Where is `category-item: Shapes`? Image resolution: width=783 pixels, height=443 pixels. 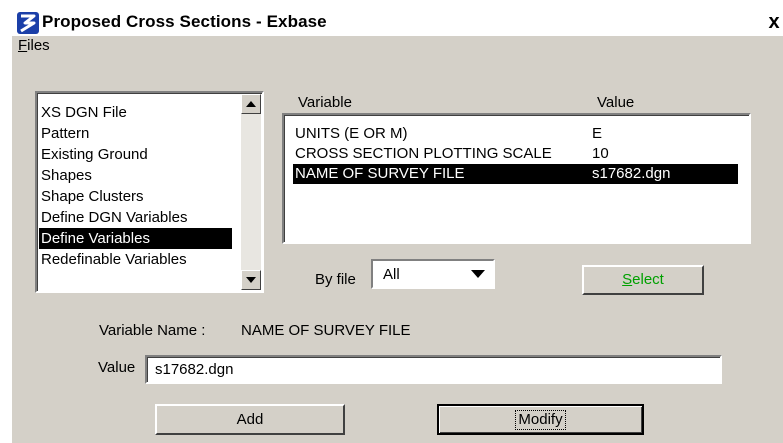 category-item: Shapes is located at coordinates (135, 175).